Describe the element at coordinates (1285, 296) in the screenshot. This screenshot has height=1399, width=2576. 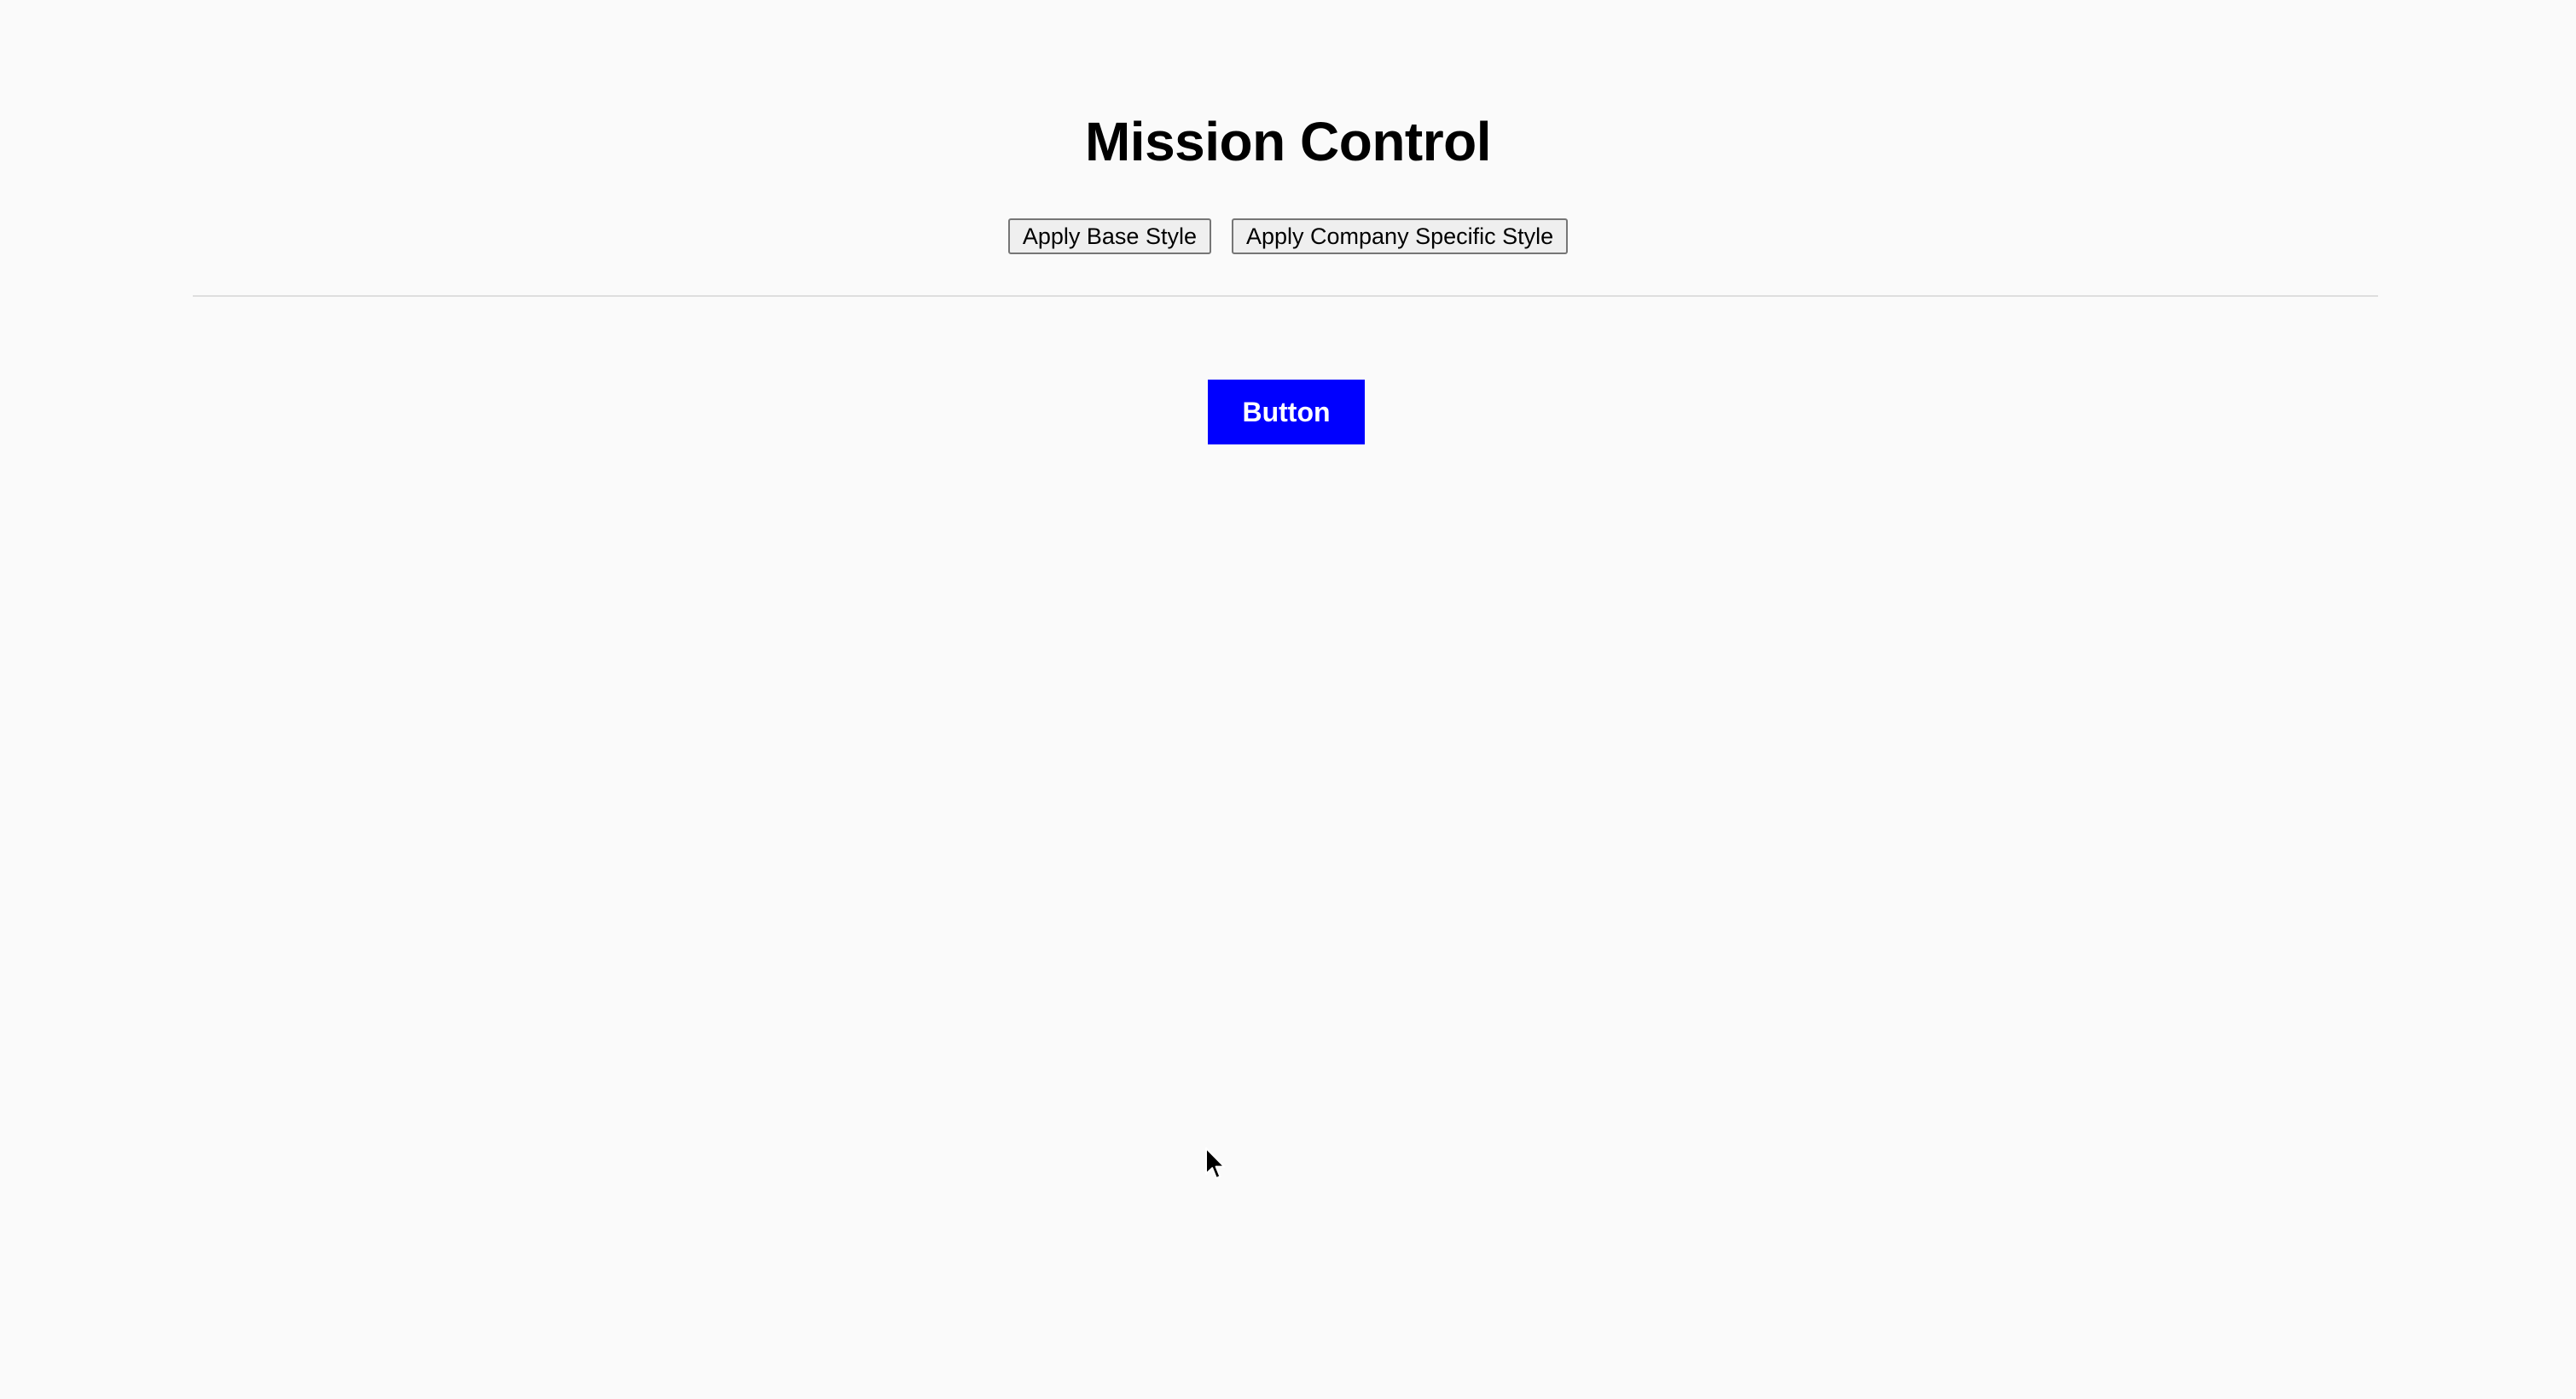
I see `divider` at that location.